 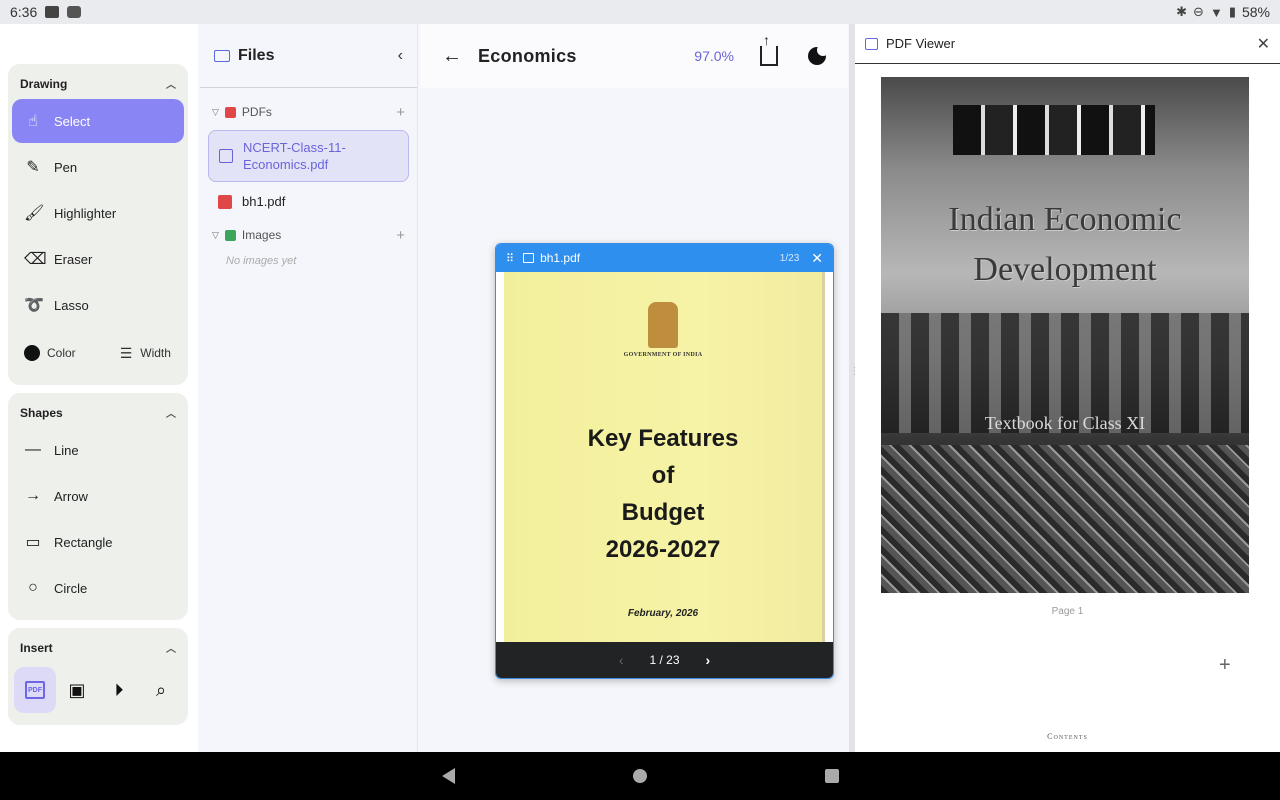 What do you see at coordinates (256, 55) in the screenshot?
I see `files-title: Files` at bounding box center [256, 55].